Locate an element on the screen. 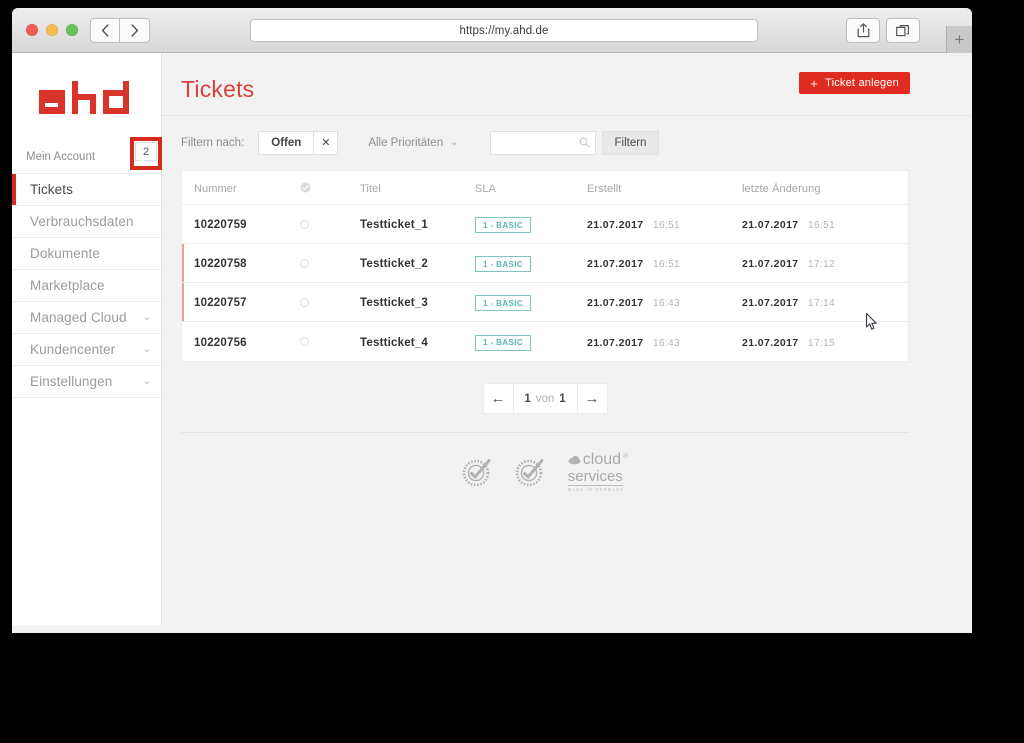  navigation-buttons is located at coordinates (120, 30).